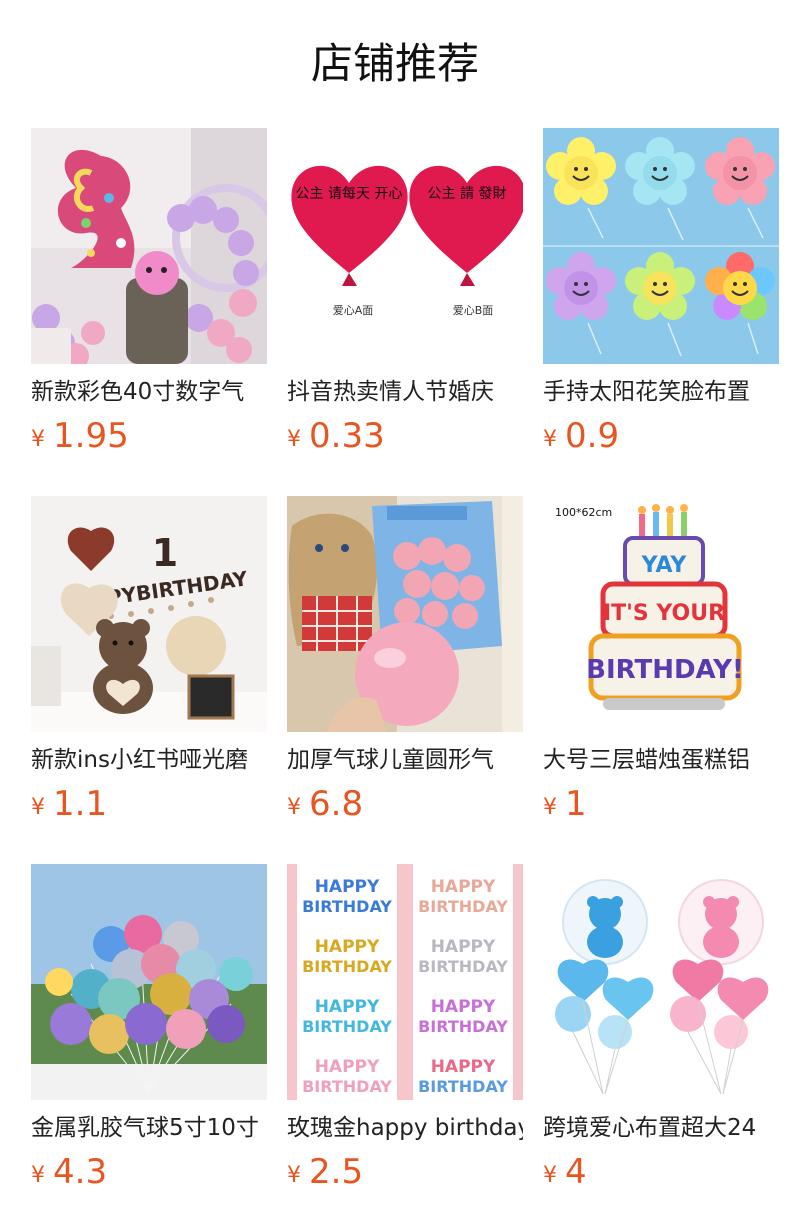 The height and width of the screenshot is (1232, 790). Describe the element at coordinates (394, 63) in the screenshot. I see `page-title: 店铺推荐` at that location.